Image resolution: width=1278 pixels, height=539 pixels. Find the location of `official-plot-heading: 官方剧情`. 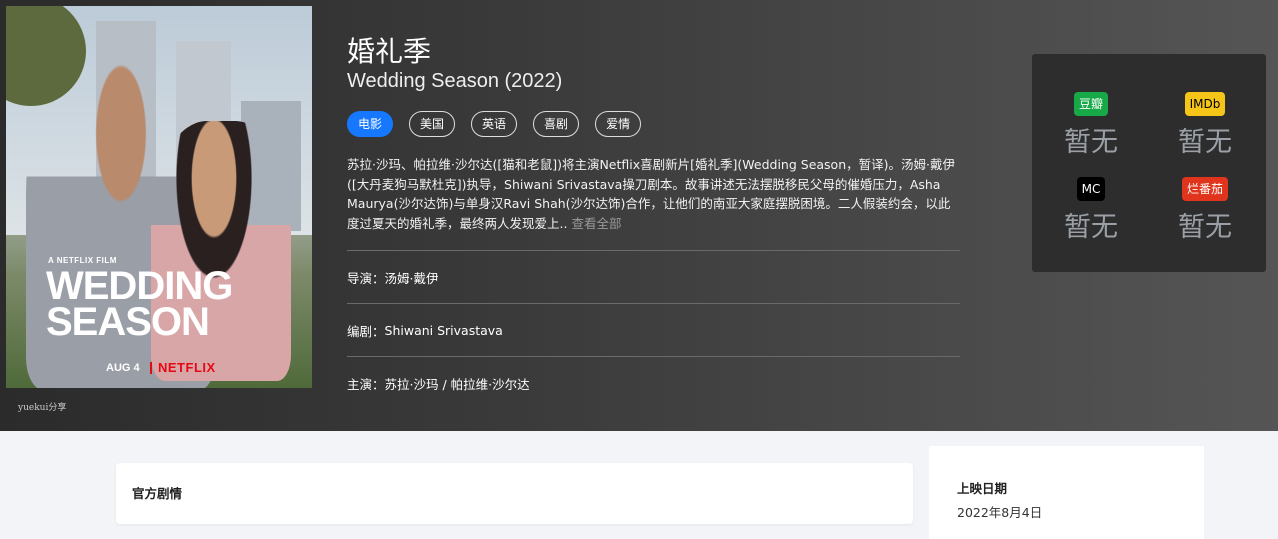

official-plot-heading: 官方剧情 is located at coordinates (157, 493).